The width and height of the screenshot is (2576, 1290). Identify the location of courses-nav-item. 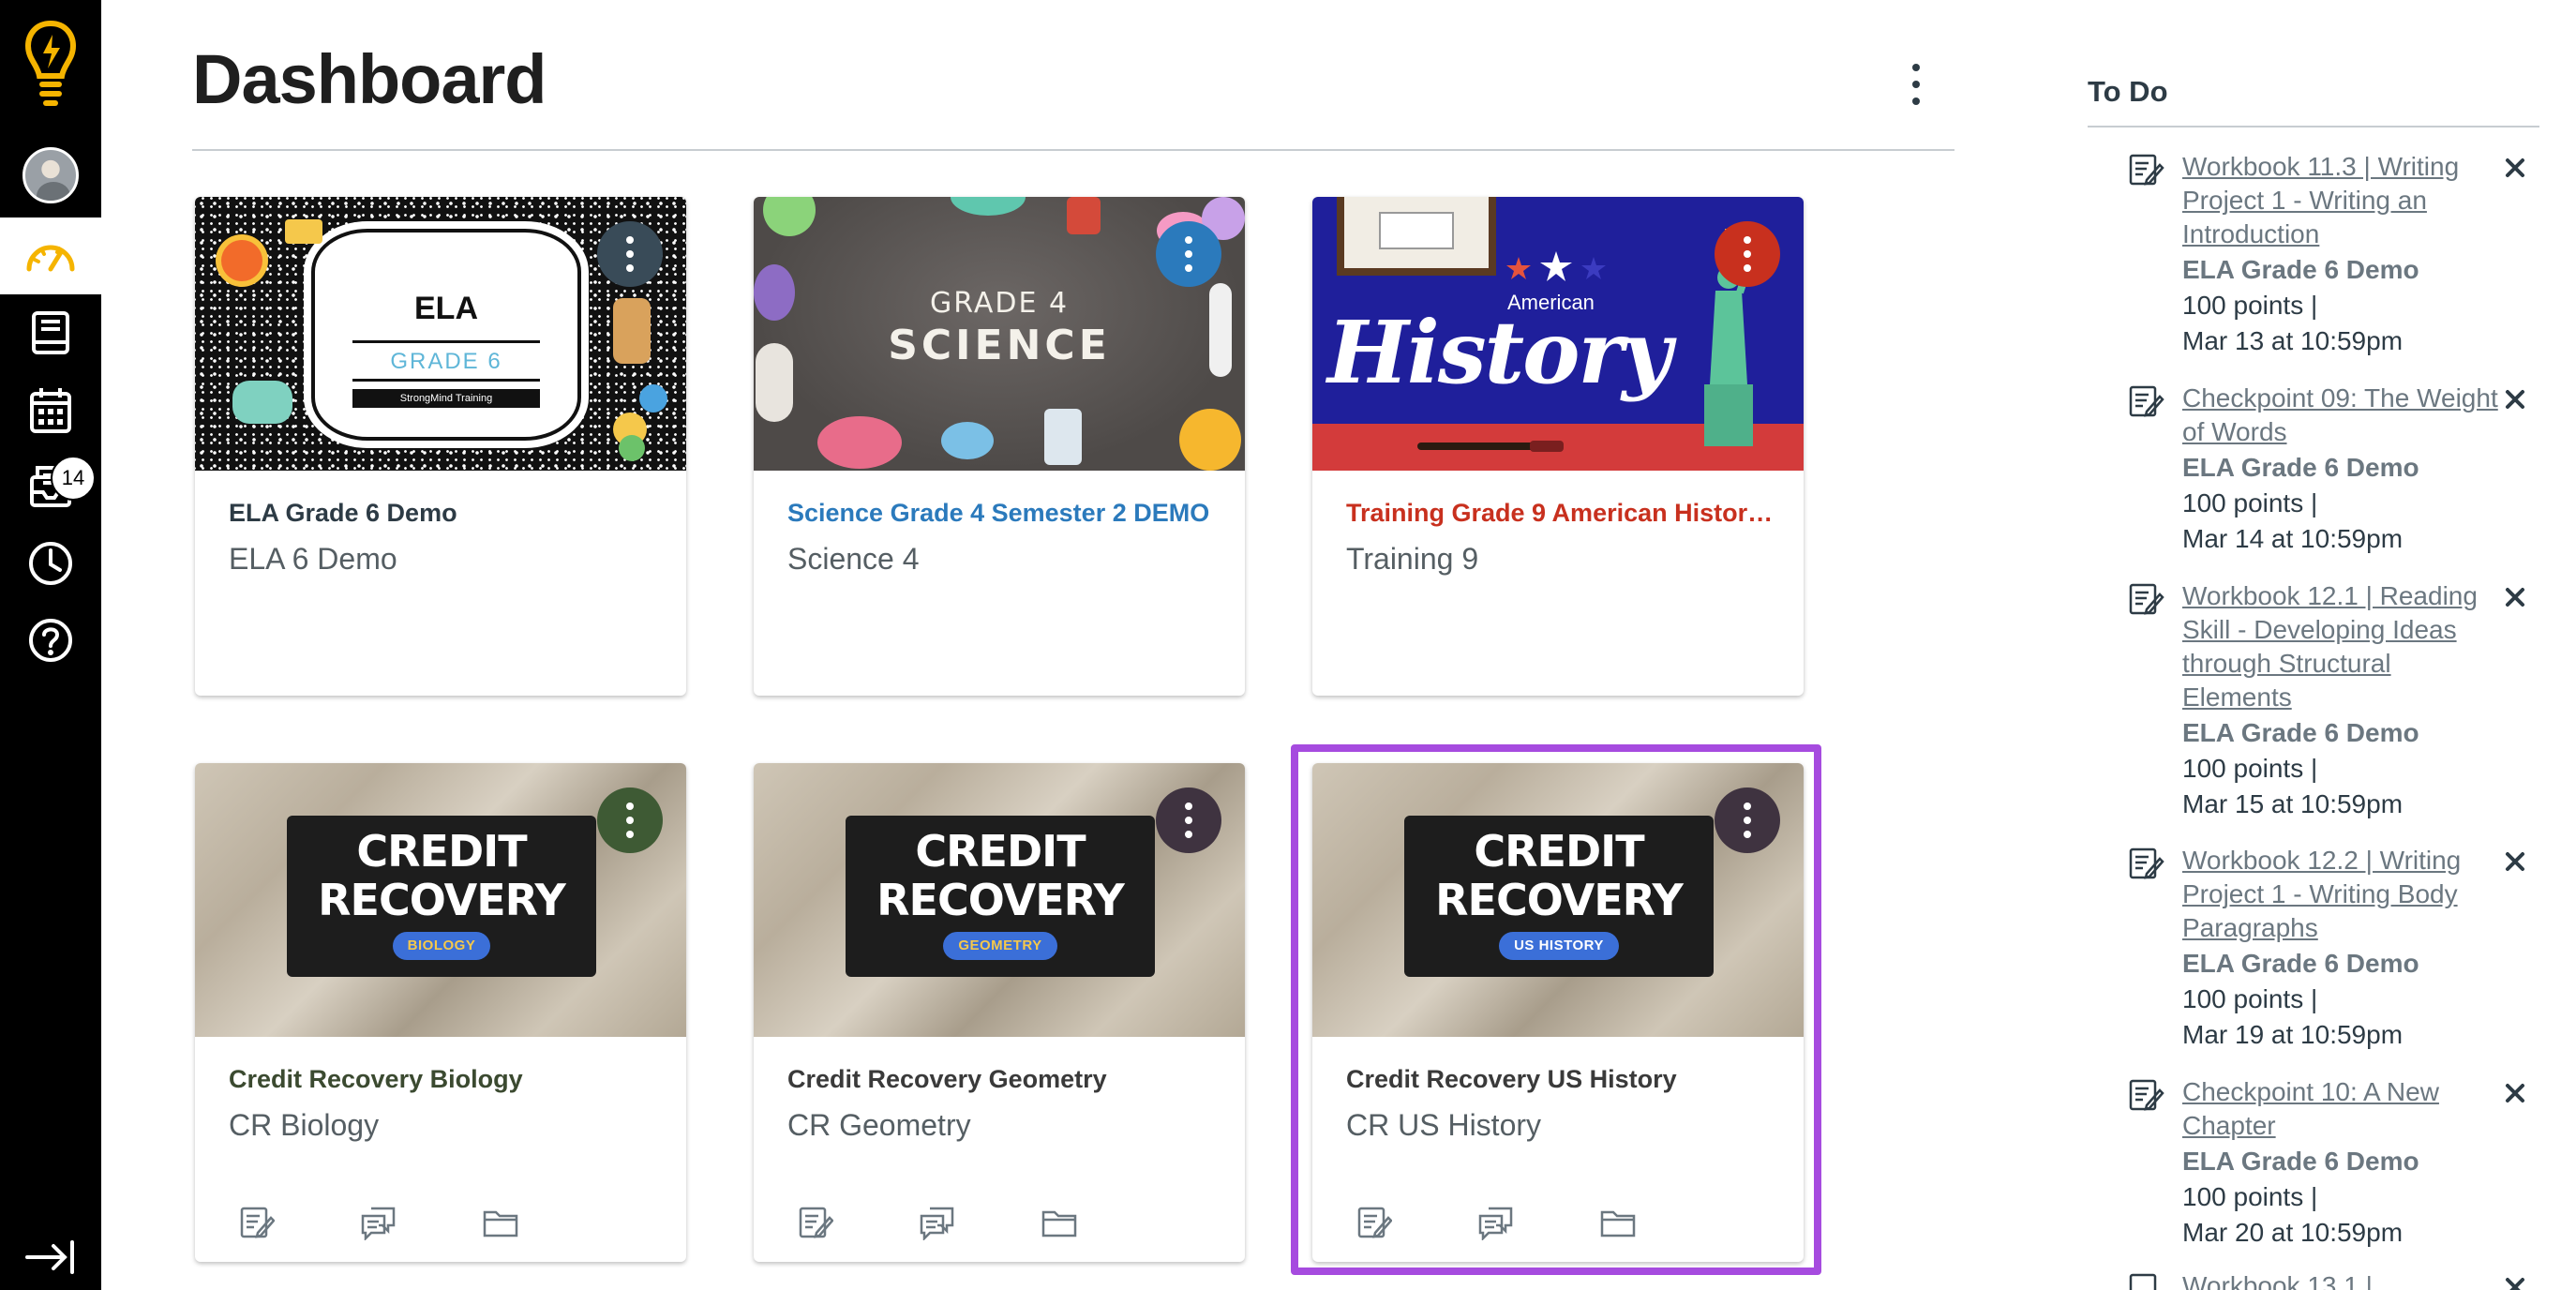
(50, 332).